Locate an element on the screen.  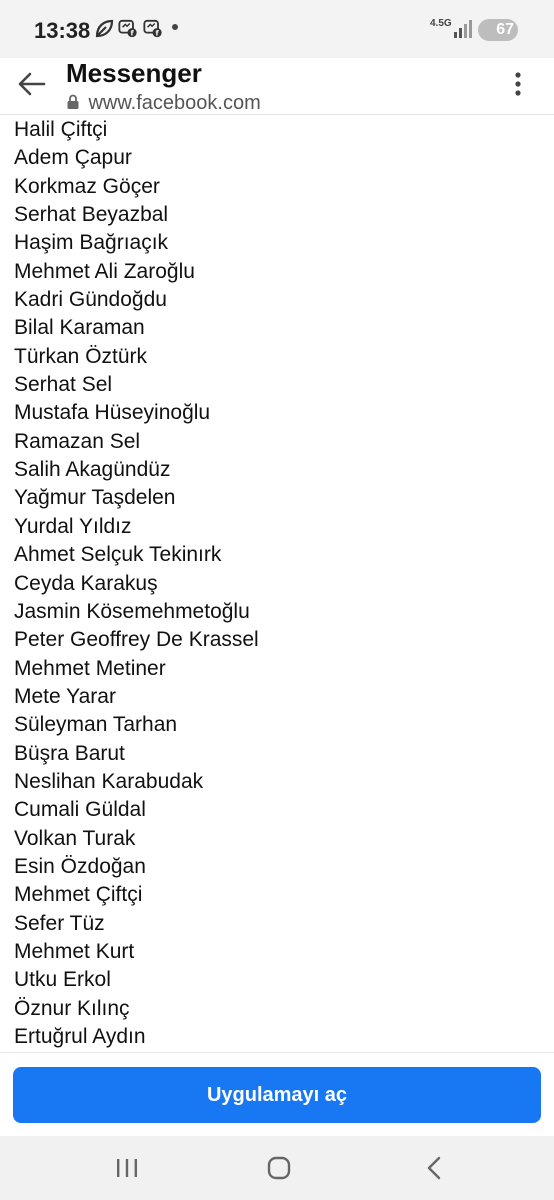
open-app-button: Uygulamayı aç is located at coordinates (277, 1095).